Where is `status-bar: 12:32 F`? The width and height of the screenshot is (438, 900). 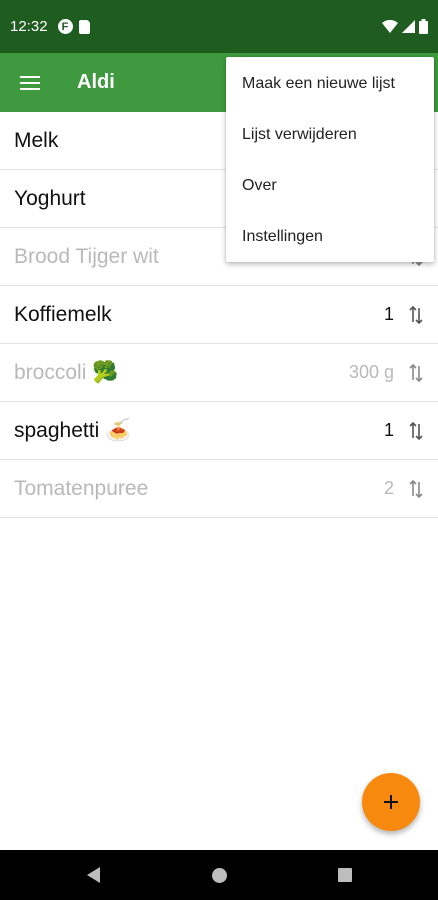 status-bar: 12:32 F is located at coordinates (219, 26).